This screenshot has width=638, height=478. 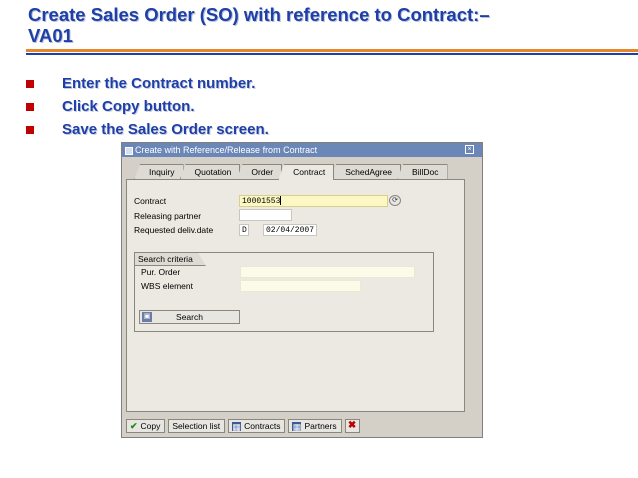 I want to click on search-button: ▣ Search, so click(x=189, y=317).